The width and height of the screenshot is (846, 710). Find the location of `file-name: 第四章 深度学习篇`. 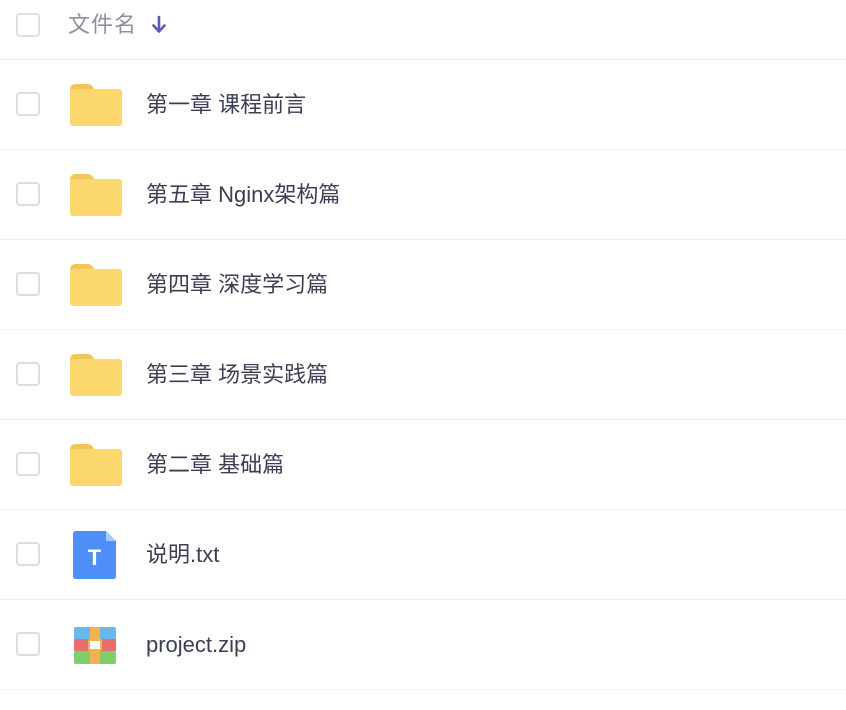

file-name: 第四章 深度学习篇 is located at coordinates (237, 284).